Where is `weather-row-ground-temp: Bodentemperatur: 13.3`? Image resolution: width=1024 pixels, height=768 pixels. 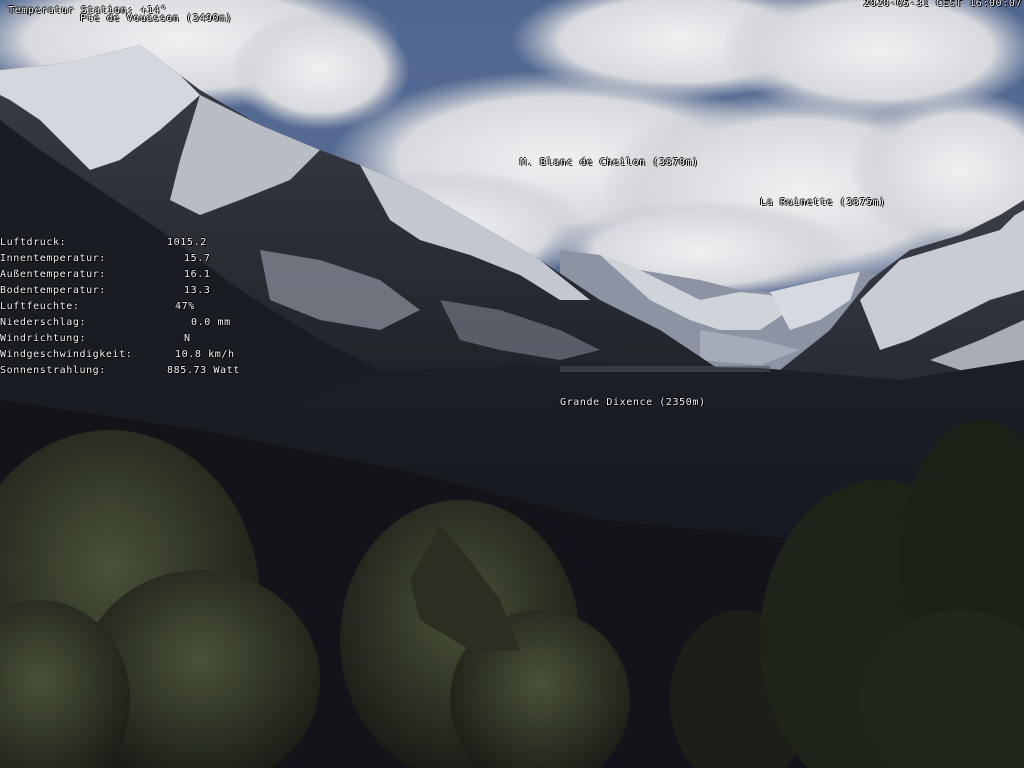 weather-row-ground-temp: Bodentemperatur: 13.3 is located at coordinates (105, 293).